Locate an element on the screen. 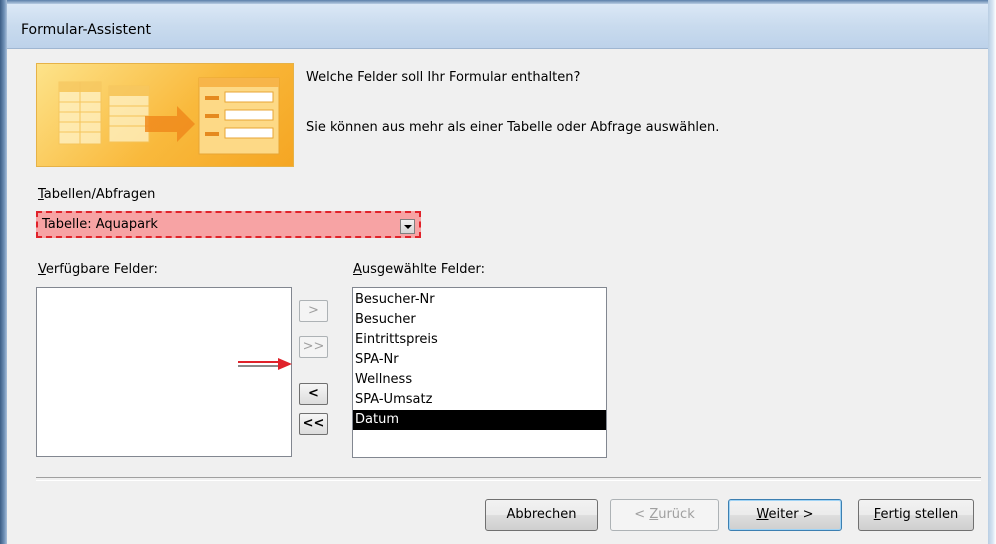  form-wizard-graphic is located at coordinates (169, 116).